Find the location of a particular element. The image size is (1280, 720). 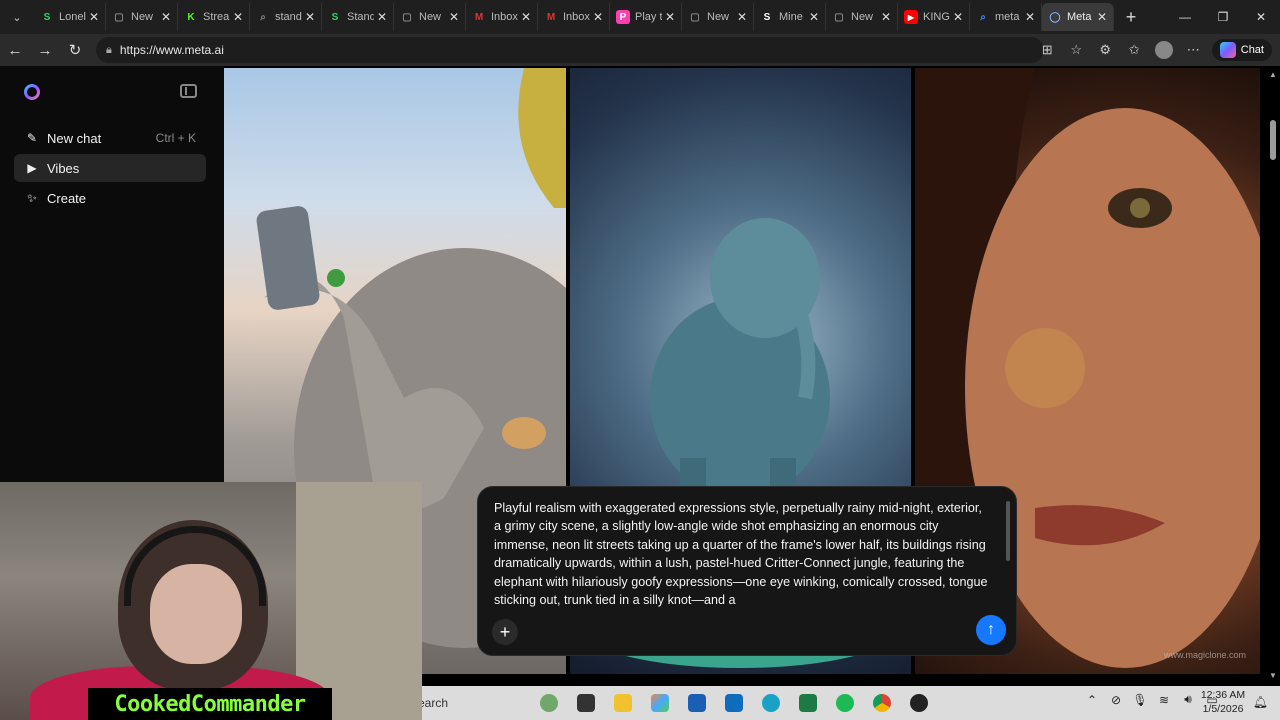

edge-icon is located at coordinates (770, 703).